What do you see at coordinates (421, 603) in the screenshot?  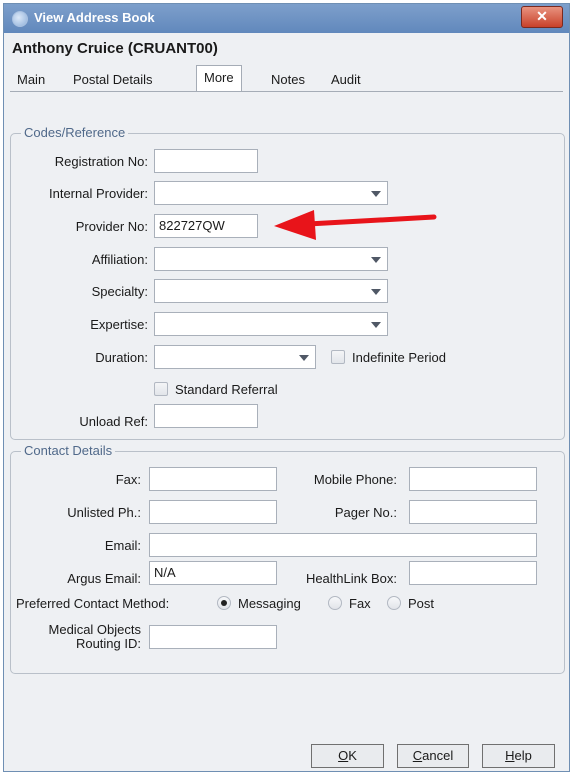 I see `preferred-post-label: Post` at bounding box center [421, 603].